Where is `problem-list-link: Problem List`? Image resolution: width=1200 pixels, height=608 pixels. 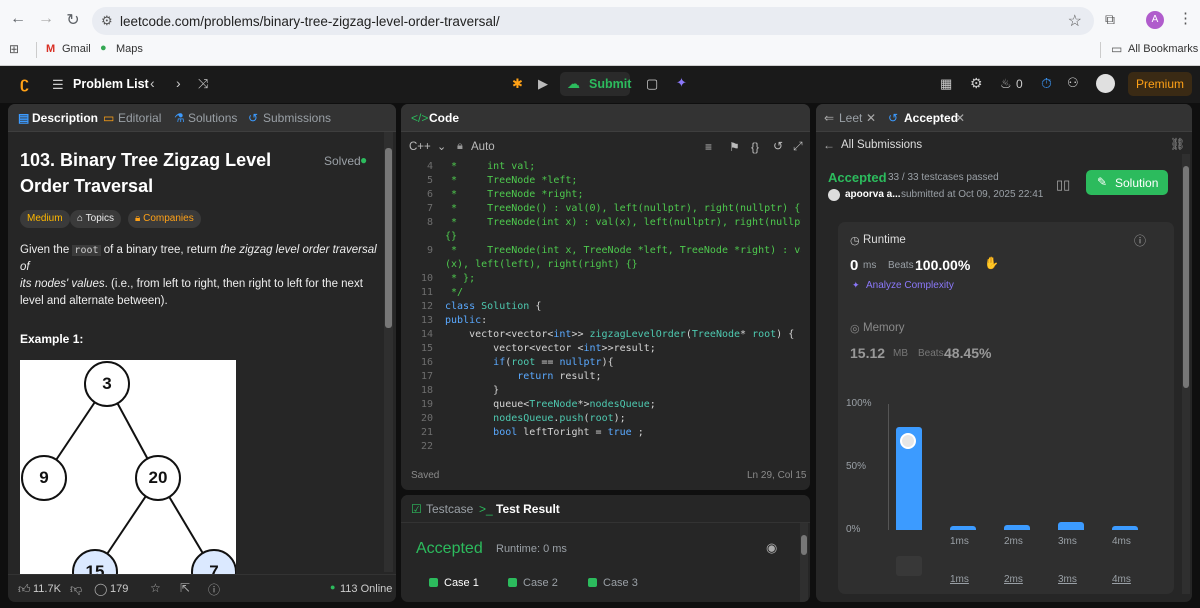
problem-list-link: Problem List is located at coordinates (111, 84).